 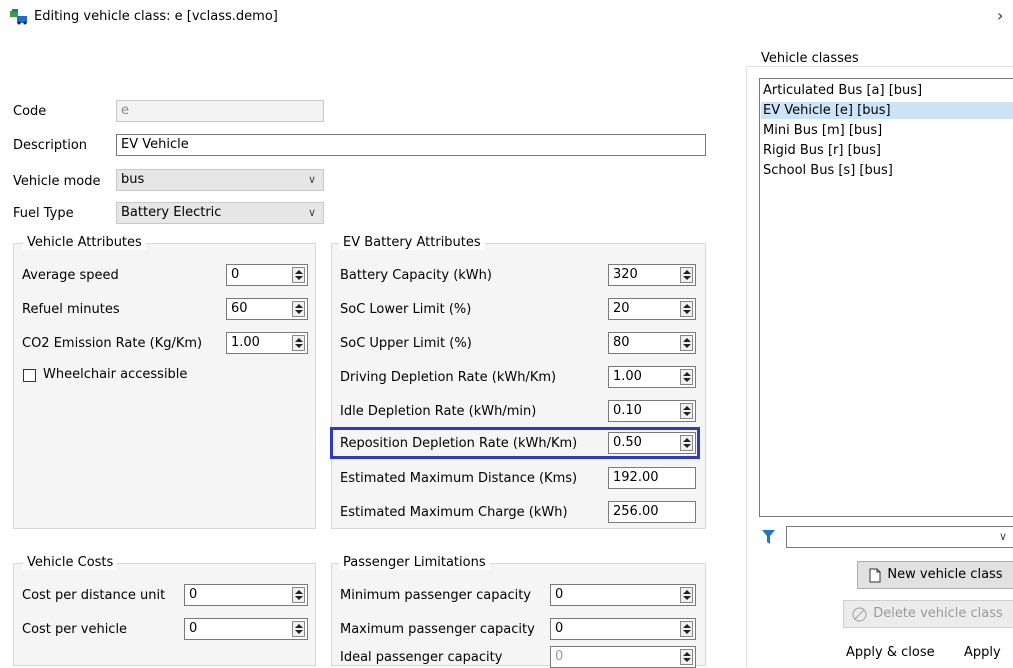 What do you see at coordinates (621, 342) in the screenshot?
I see `soc-upper-value: 80` at bounding box center [621, 342].